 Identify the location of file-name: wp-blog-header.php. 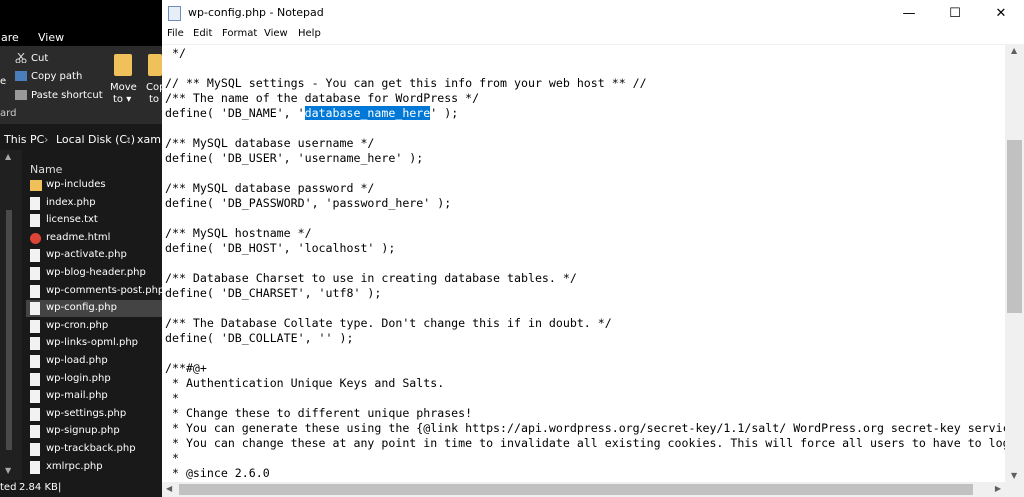
(96, 272).